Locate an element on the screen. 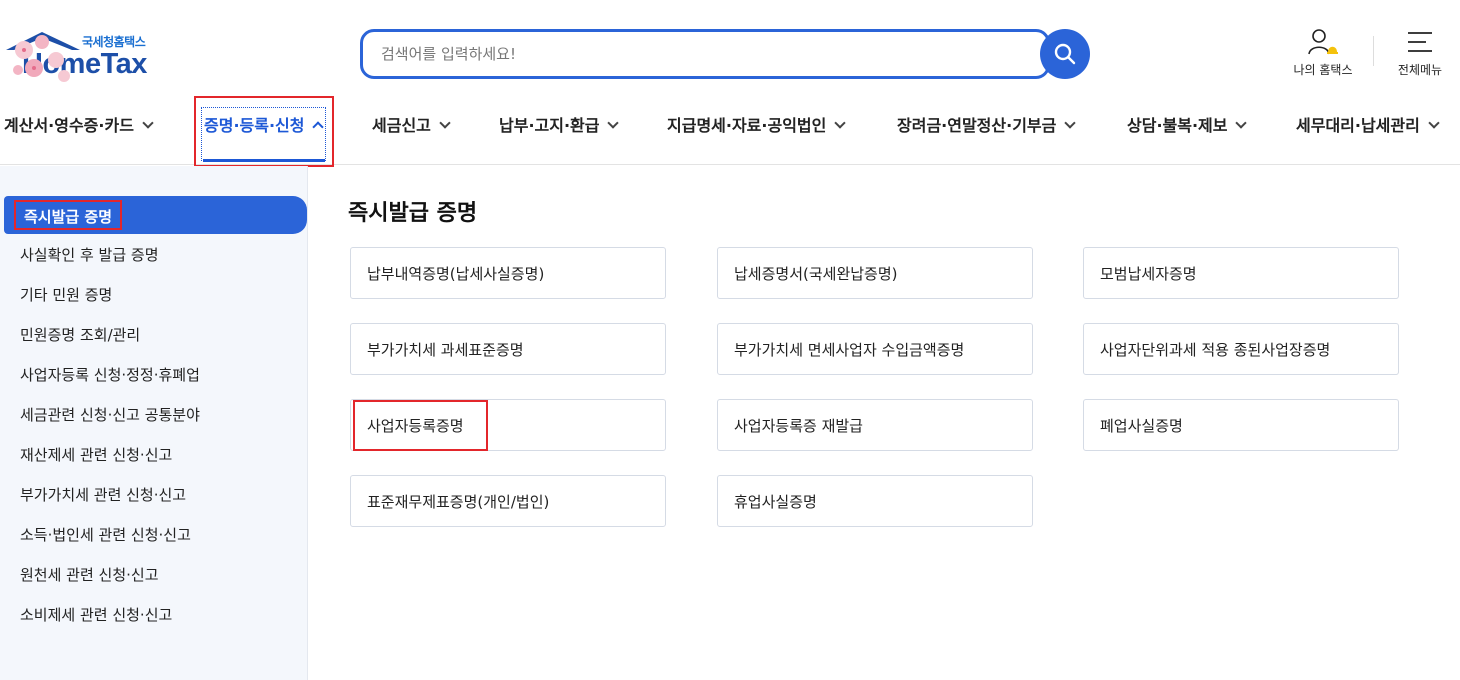 This screenshot has width=1460, height=680. certificate-card: 사업자단위과세 적용 종된사업장증명 is located at coordinates (1241, 349).